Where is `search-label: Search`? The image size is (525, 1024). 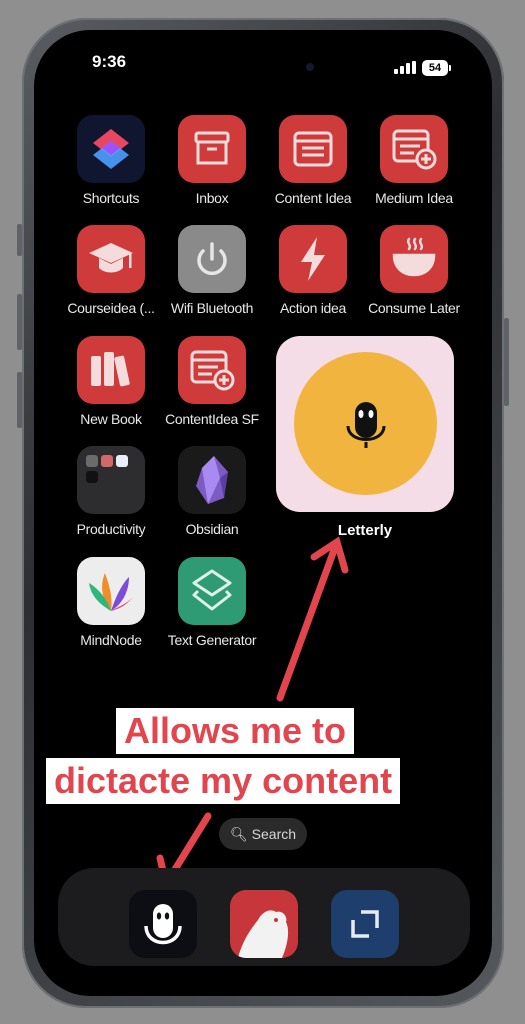 search-label: Search is located at coordinates (274, 834).